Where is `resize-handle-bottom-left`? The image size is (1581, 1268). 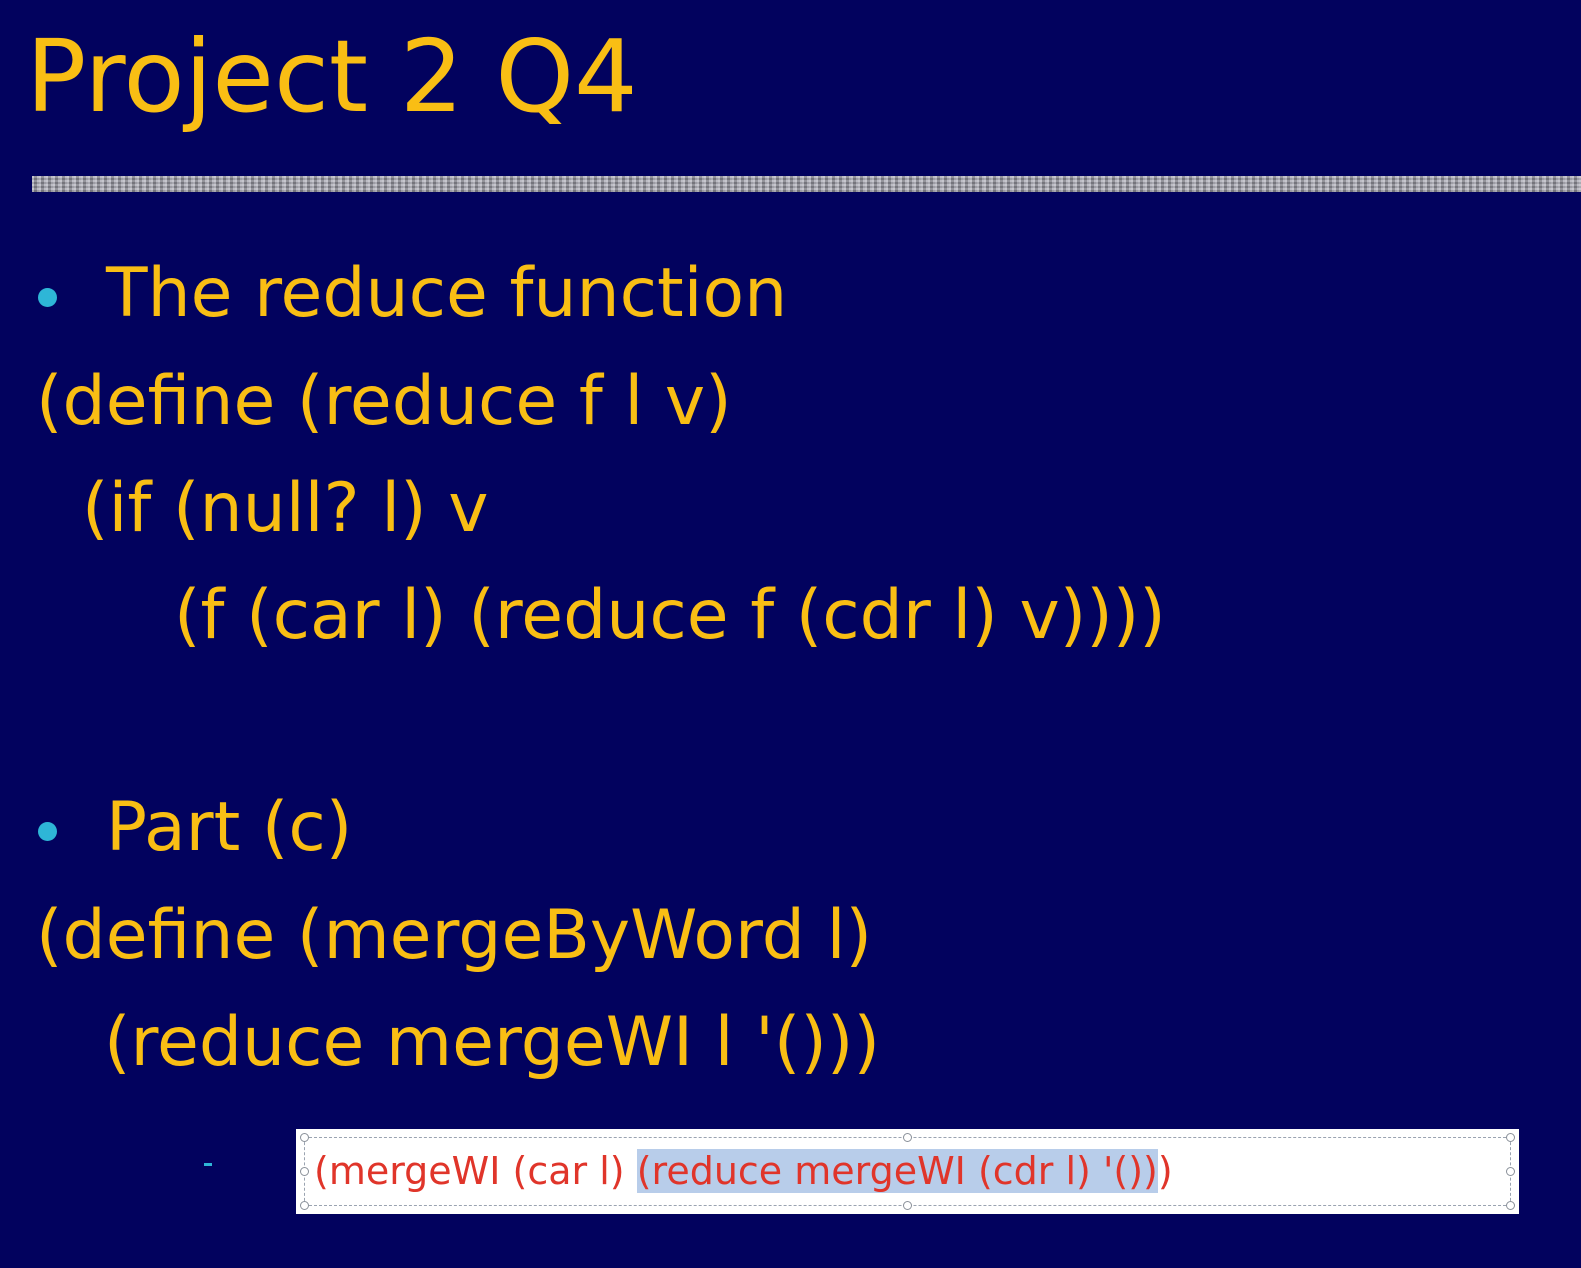 resize-handle-bottom-left is located at coordinates (304, 1205).